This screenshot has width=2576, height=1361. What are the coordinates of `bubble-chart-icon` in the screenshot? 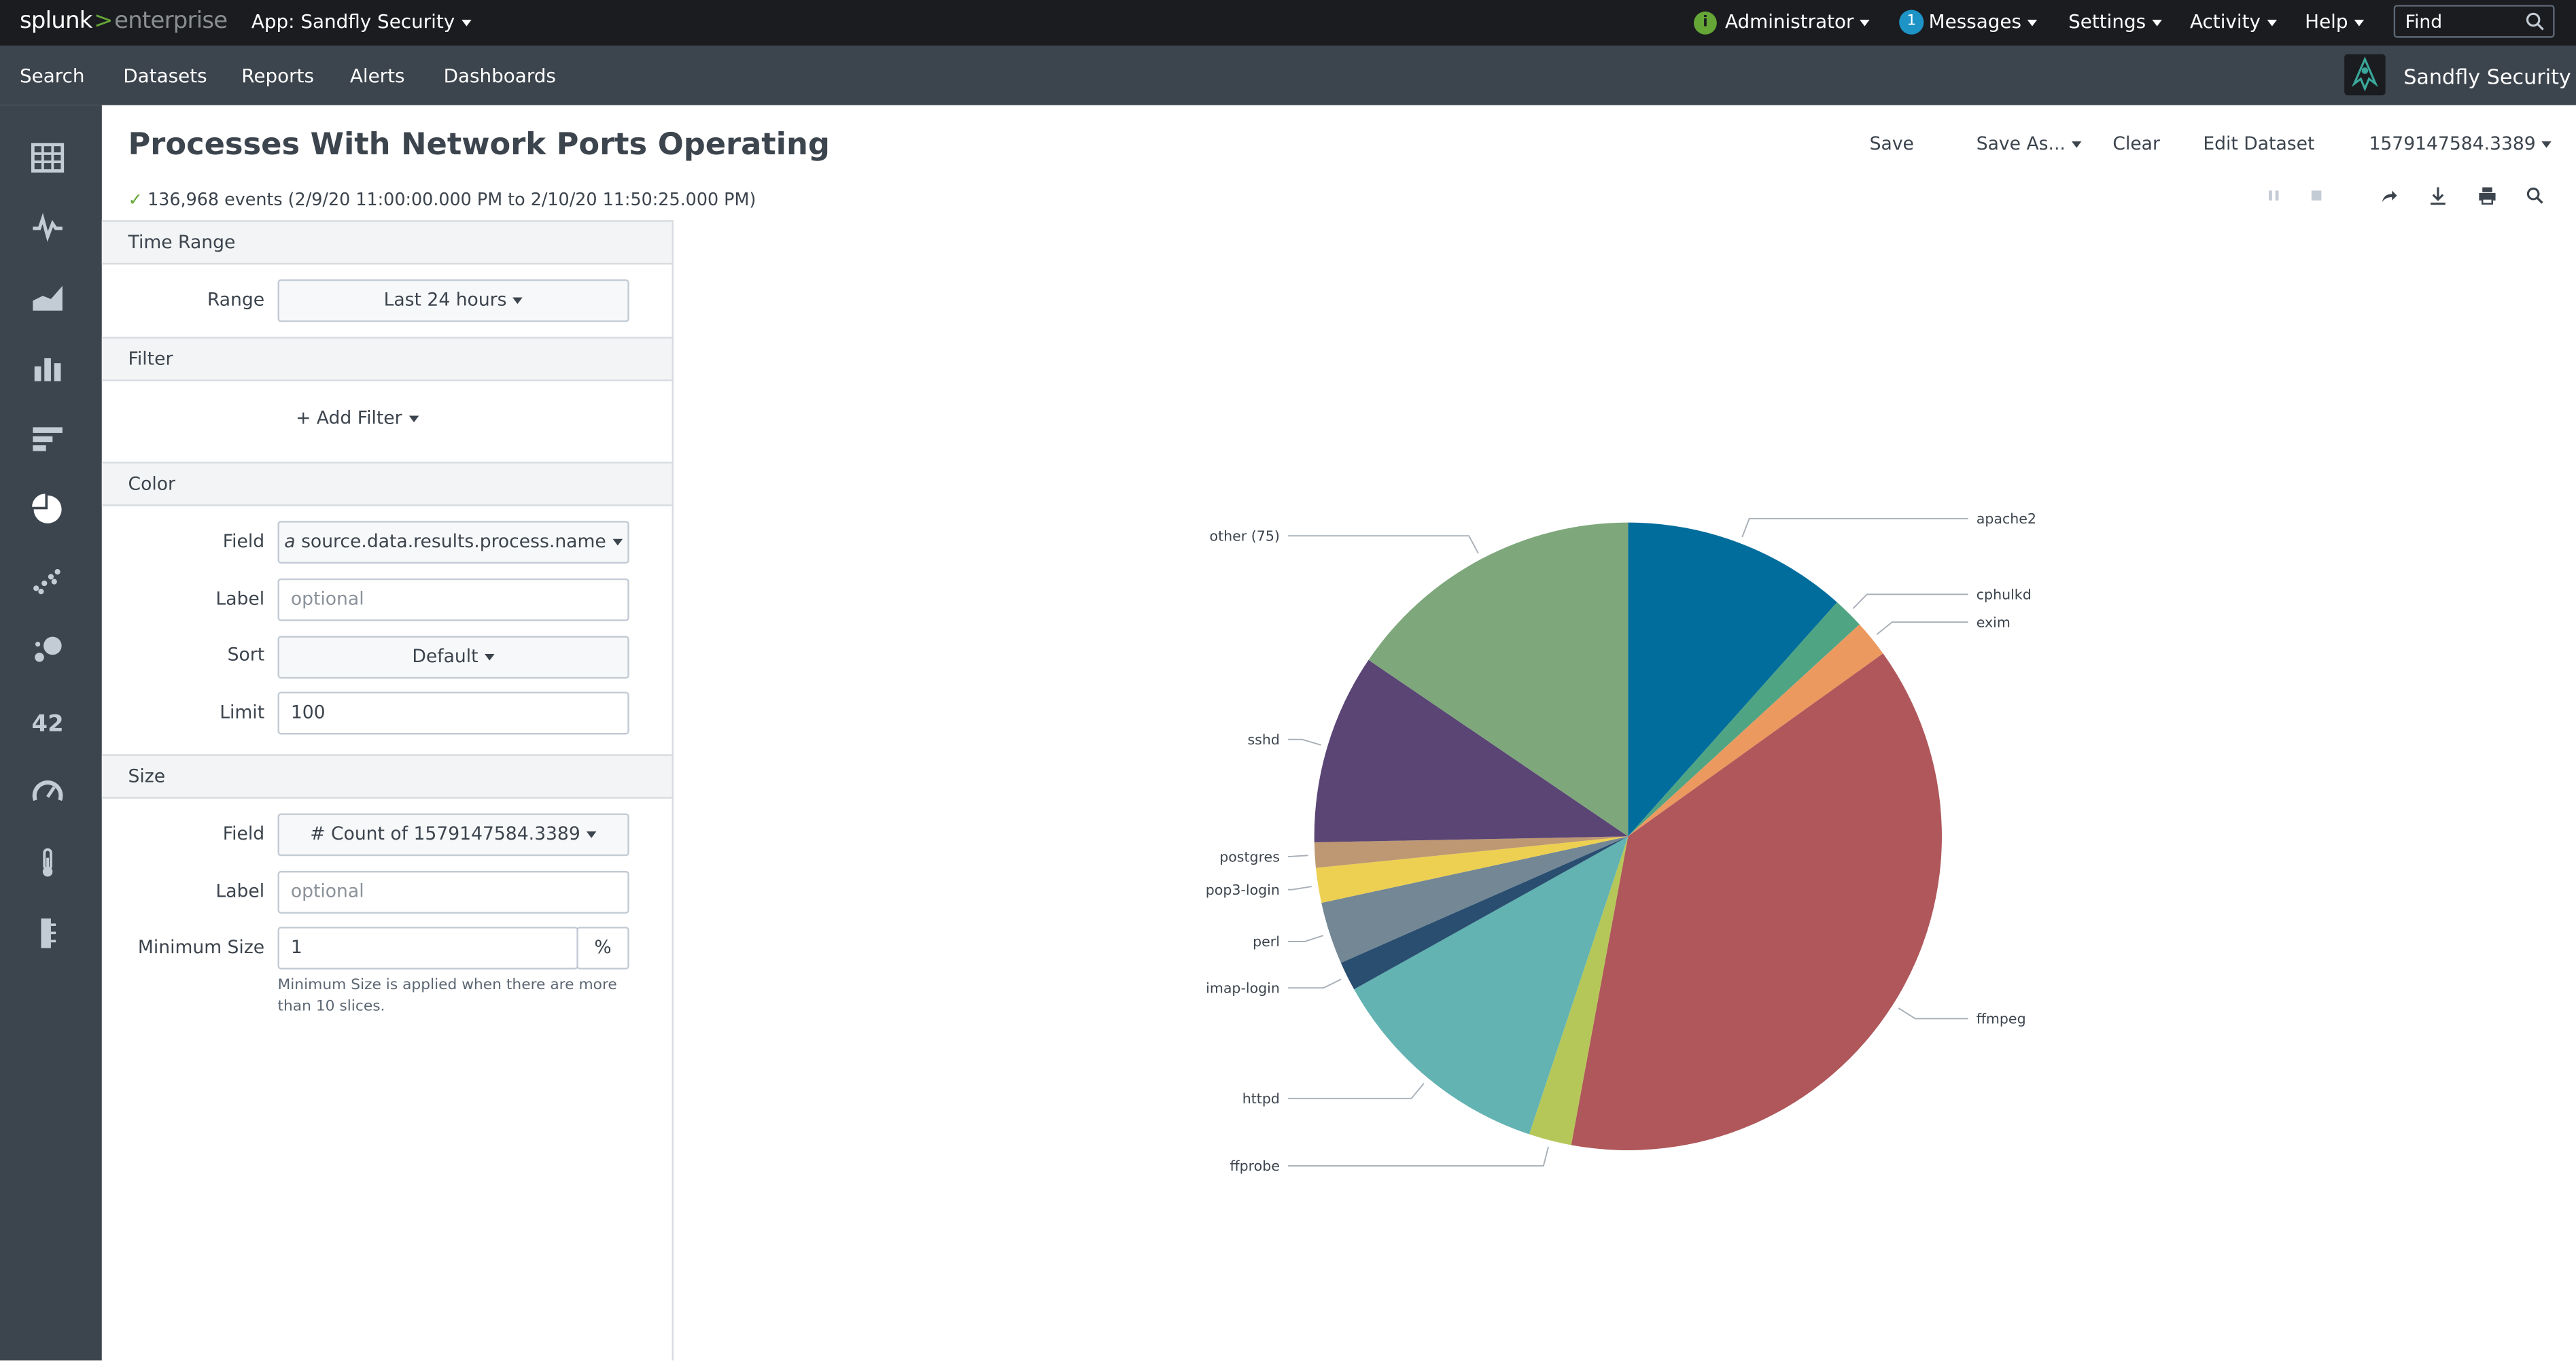 It's located at (47, 650).